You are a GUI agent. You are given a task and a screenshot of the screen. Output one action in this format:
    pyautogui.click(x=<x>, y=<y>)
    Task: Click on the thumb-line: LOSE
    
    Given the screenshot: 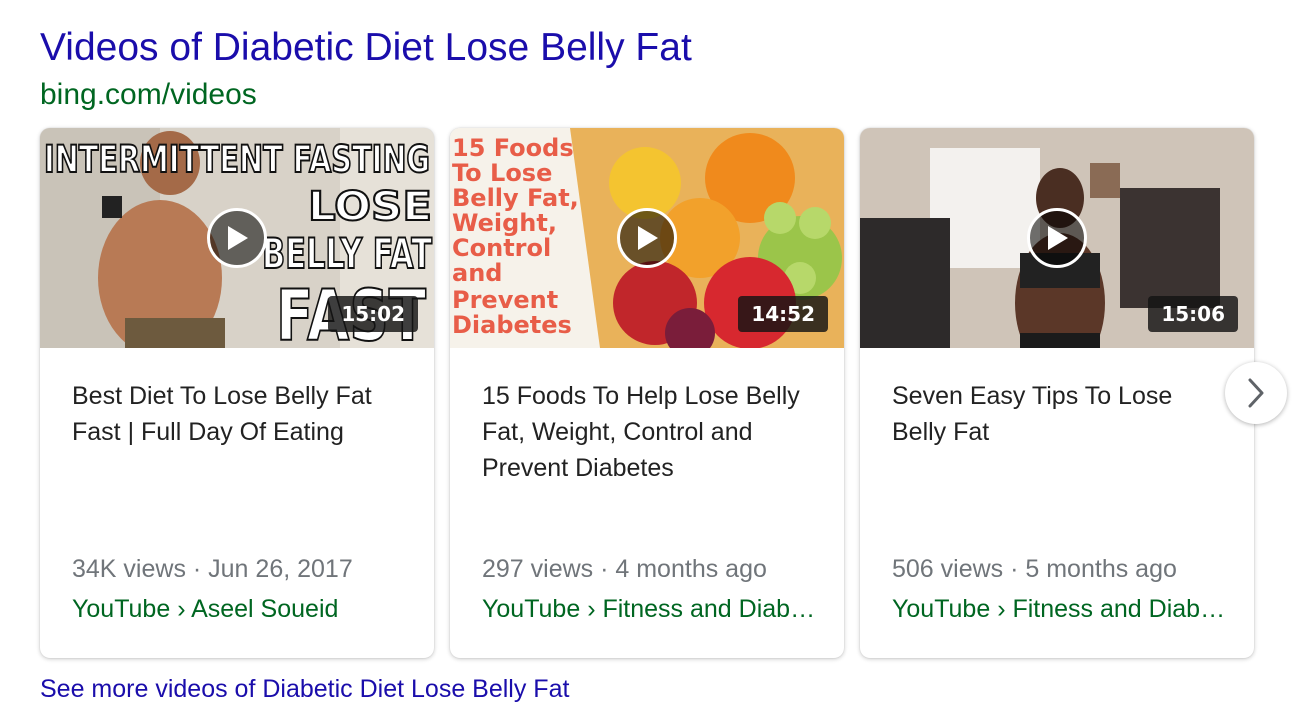 What is the action you would take?
    pyautogui.click(x=370, y=207)
    